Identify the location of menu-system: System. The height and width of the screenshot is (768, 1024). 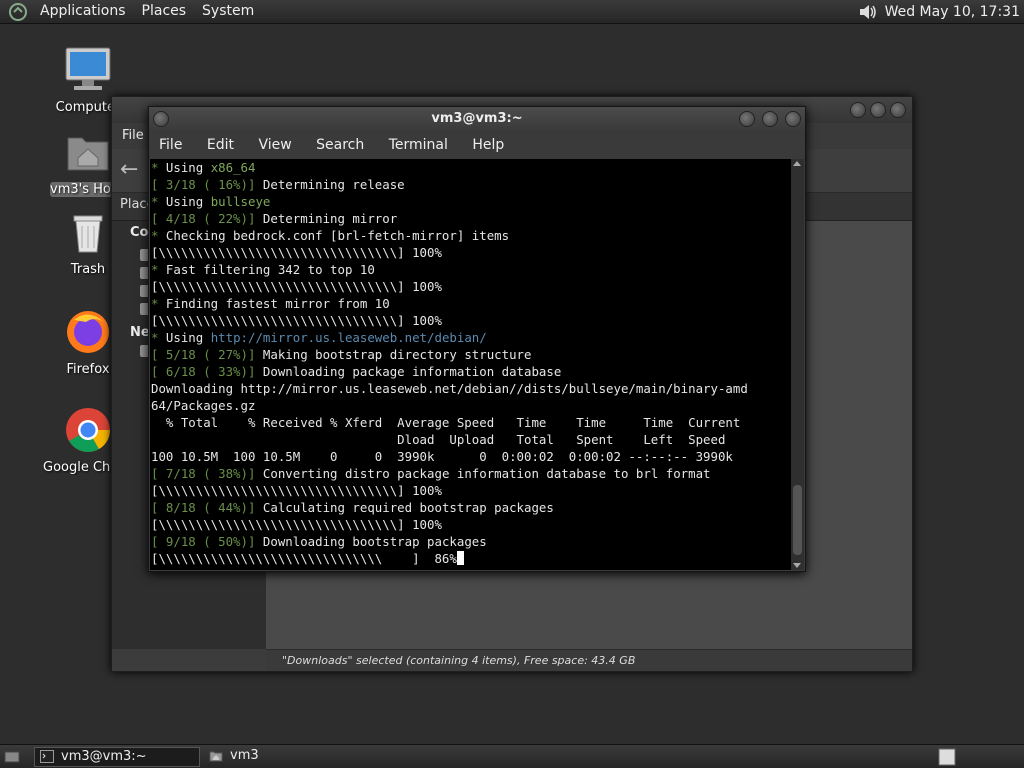
(228, 12).